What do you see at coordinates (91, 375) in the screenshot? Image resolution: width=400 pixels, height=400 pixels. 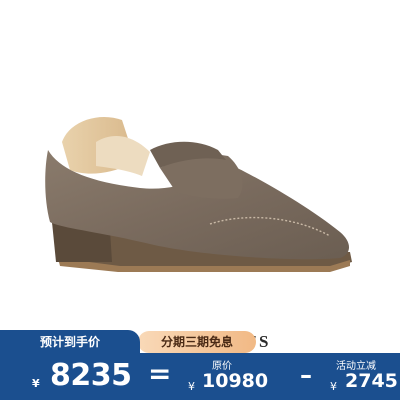 I see `final-price-value: 8235` at bounding box center [91, 375].